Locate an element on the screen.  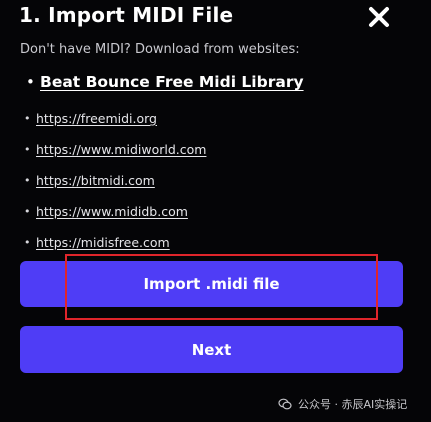
midiworld-link: https://www.midiworld.com is located at coordinates (121, 149).